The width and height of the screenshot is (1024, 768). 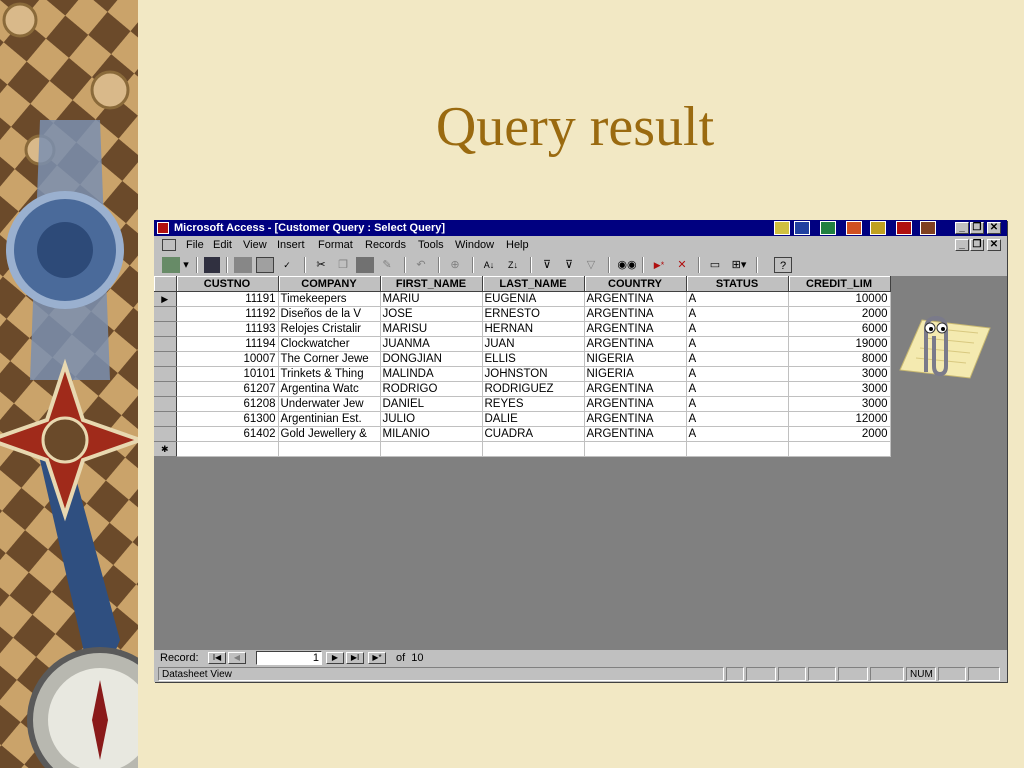 I want to click on column-header-last-name: LAST_NAME, so click(x=533, y=284).